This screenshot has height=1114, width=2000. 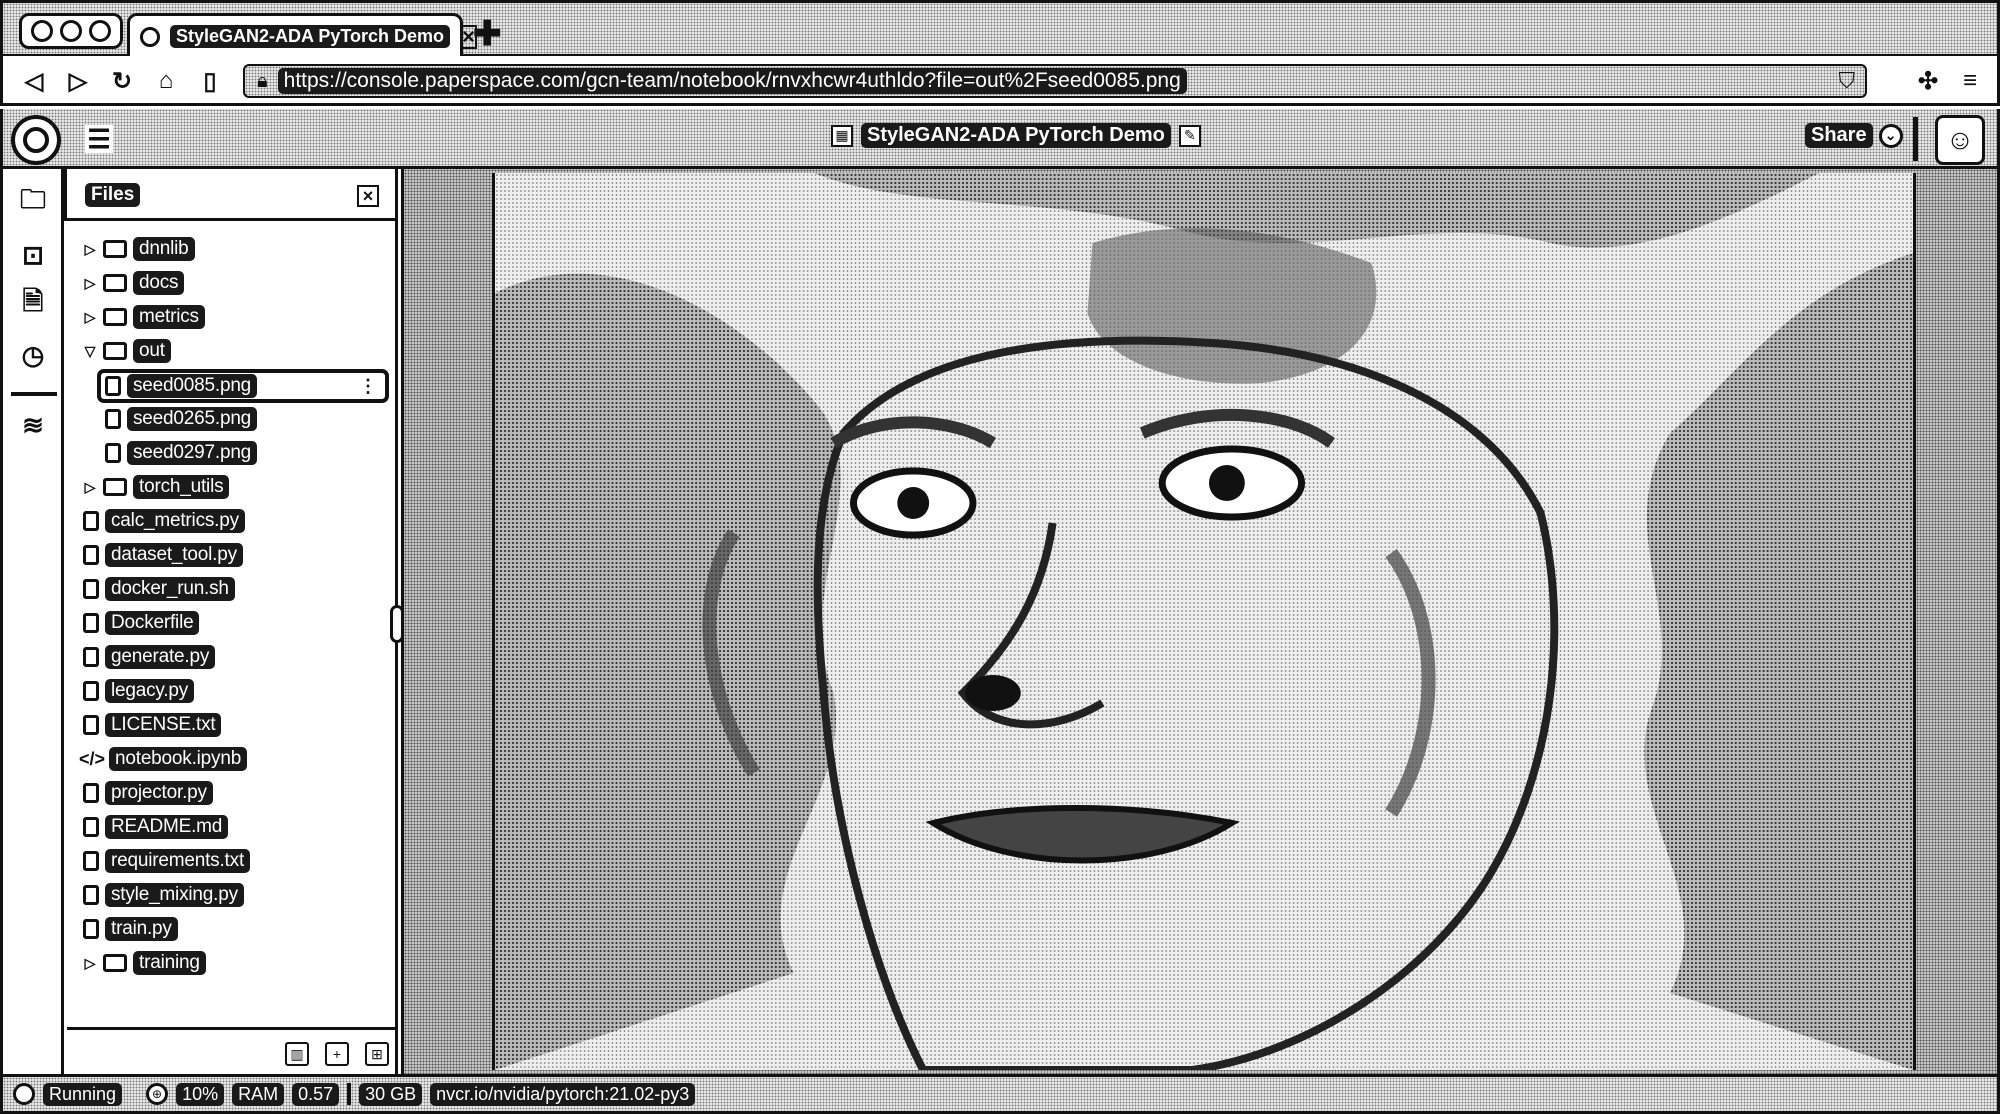 I want to click on menu-icon: ≡, so click(x=1970, y=81).